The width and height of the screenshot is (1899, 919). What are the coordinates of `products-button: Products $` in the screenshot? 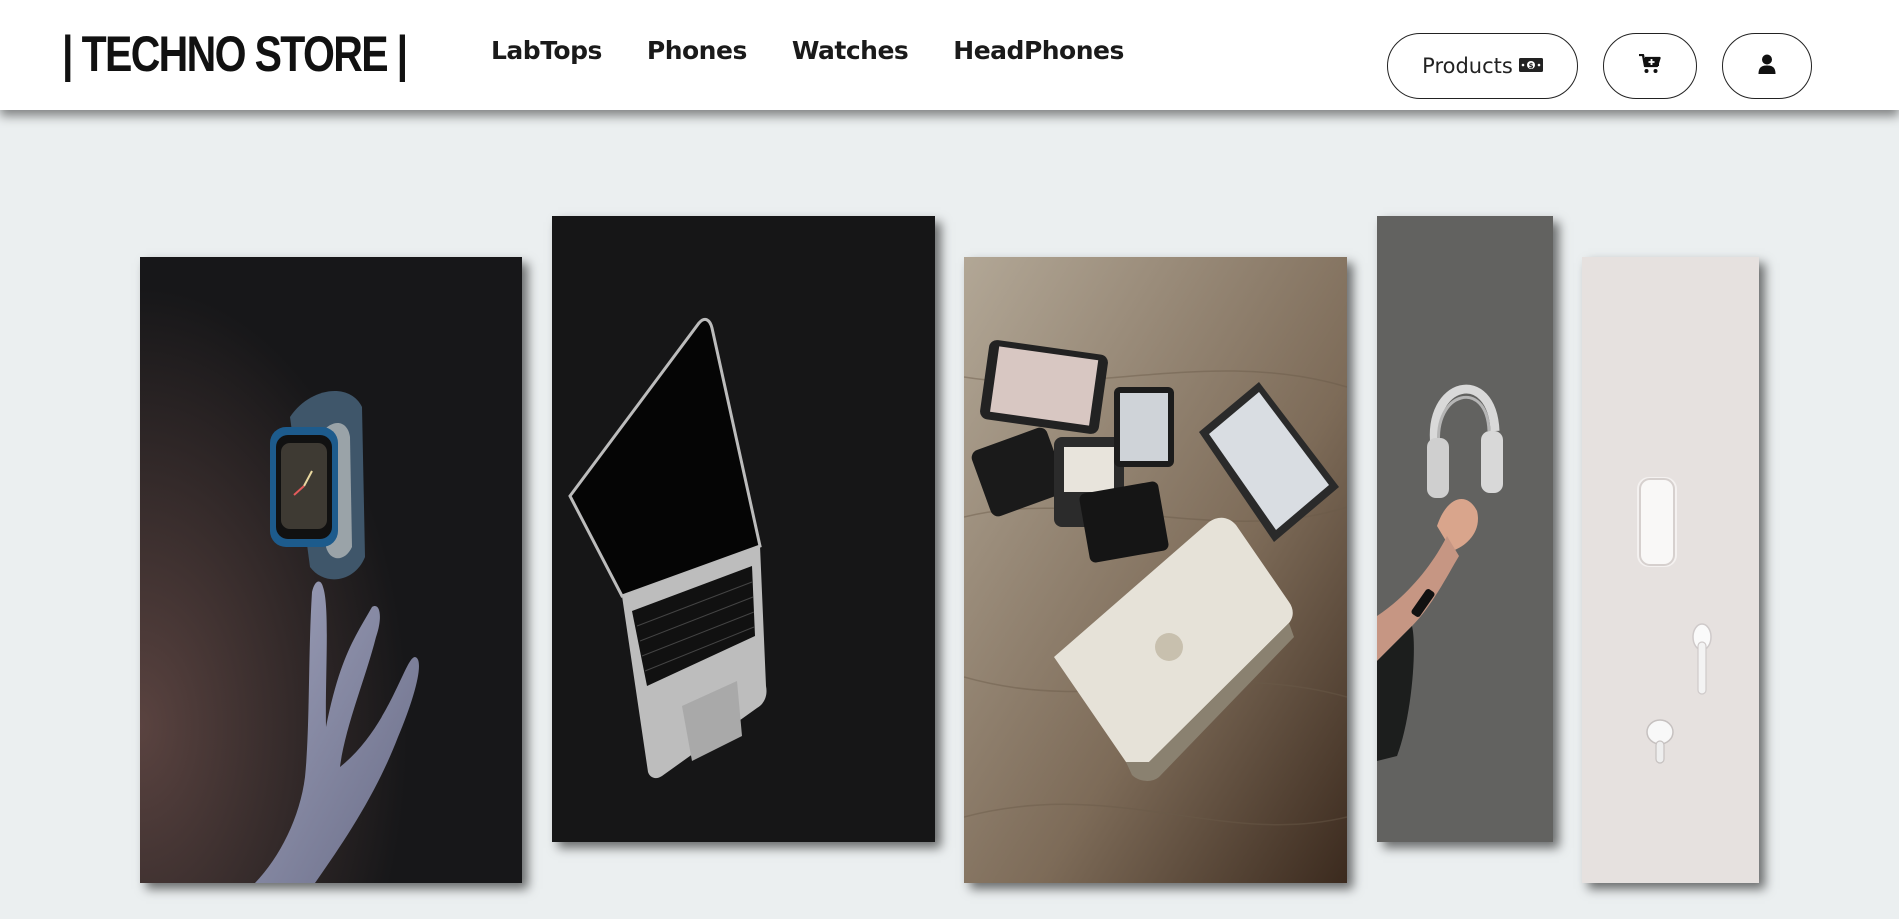 It's located at (1482, 66).